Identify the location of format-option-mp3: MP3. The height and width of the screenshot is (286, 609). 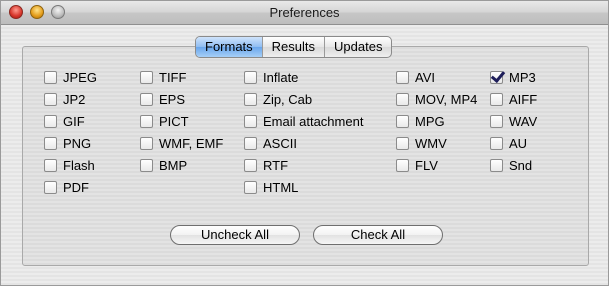
(513, 77).